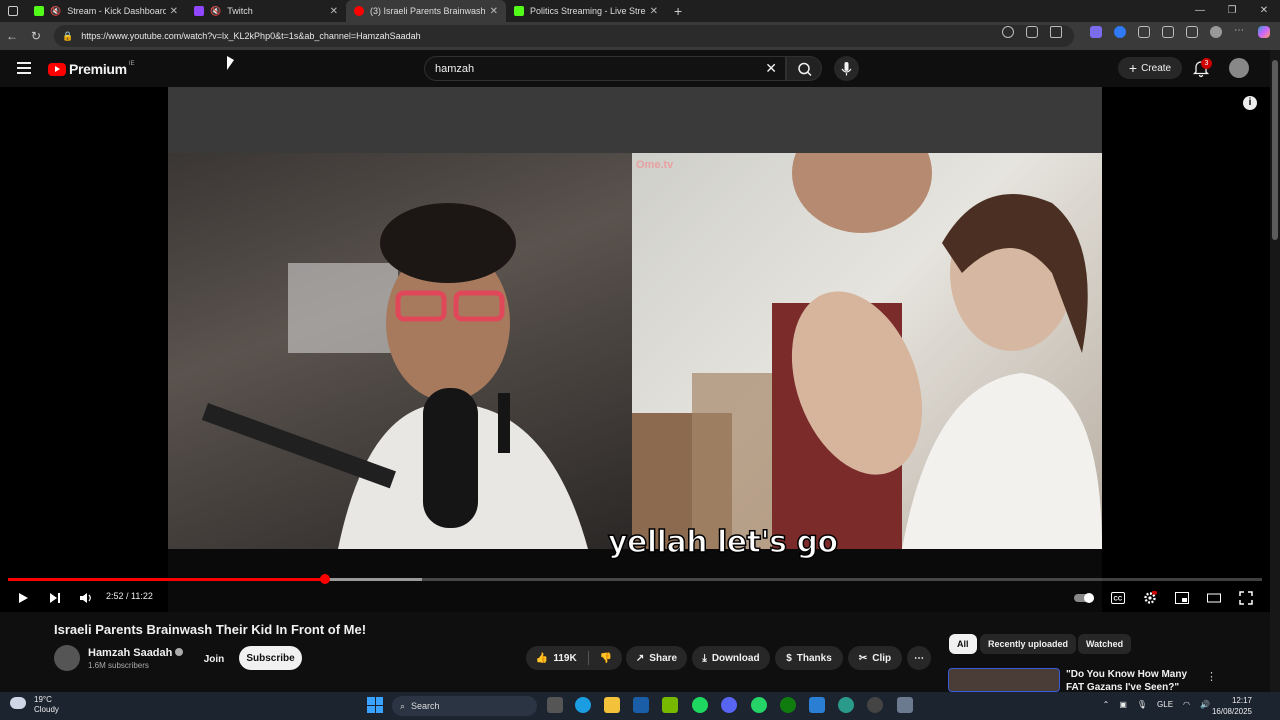 The width and height of the screenshot is (1280, 720). I want to click on miniplayer-button, so click(1182, 598).